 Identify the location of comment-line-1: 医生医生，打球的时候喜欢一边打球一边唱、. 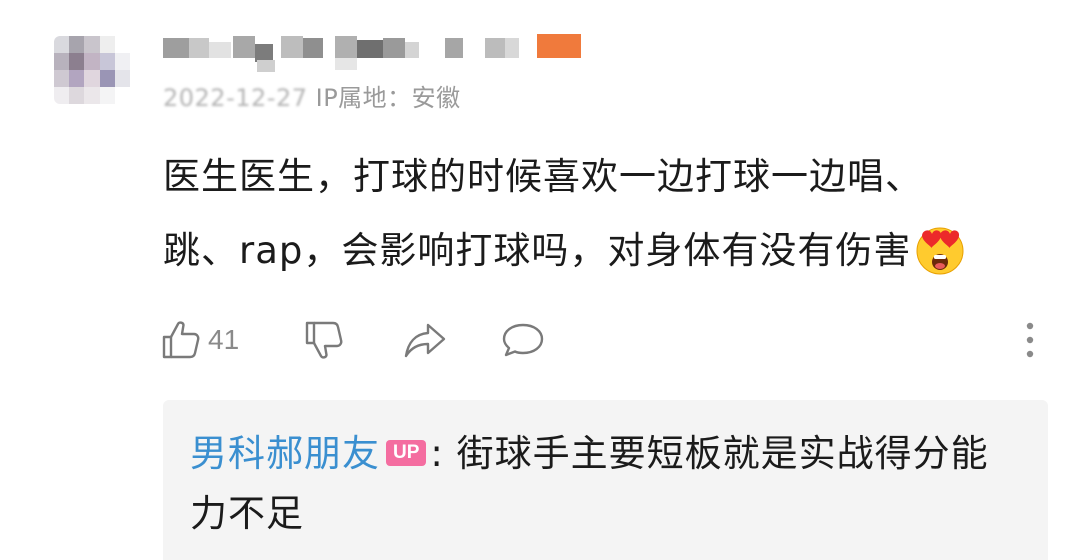
(543, 176).